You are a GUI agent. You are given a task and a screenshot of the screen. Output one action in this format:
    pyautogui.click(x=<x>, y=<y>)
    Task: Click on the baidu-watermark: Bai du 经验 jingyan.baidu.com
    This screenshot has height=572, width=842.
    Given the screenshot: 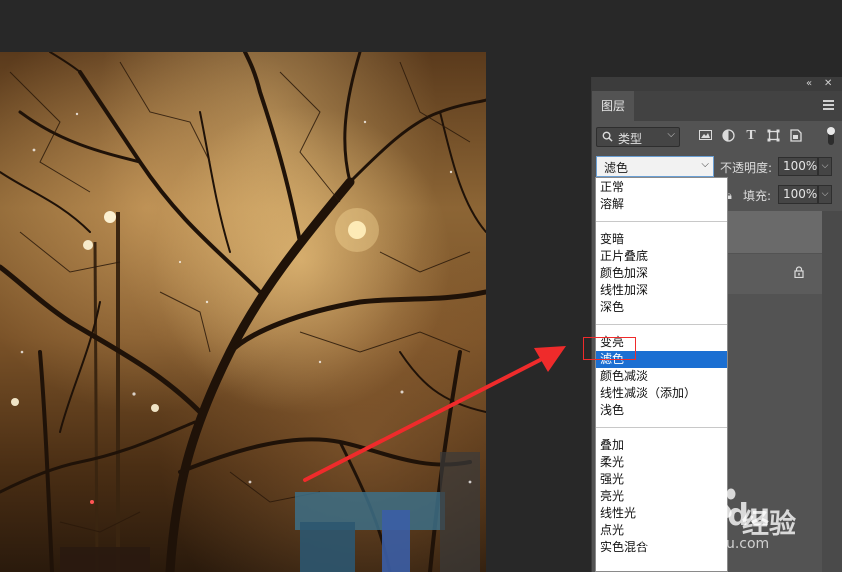 What is the action you would take?
    pyautogui.click(x=740, y=523)
    